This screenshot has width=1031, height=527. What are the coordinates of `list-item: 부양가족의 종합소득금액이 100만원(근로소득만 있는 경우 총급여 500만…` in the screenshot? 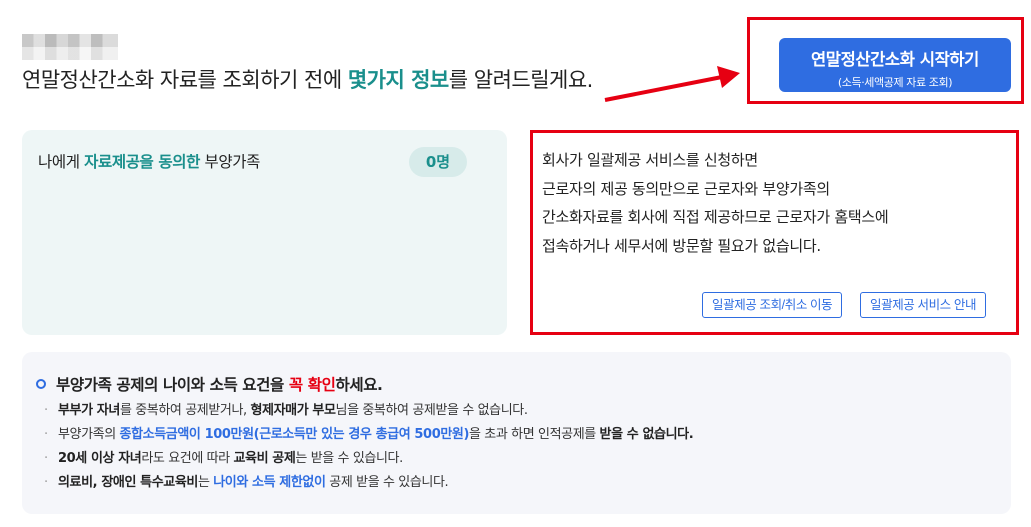 It's located at (369, 435).